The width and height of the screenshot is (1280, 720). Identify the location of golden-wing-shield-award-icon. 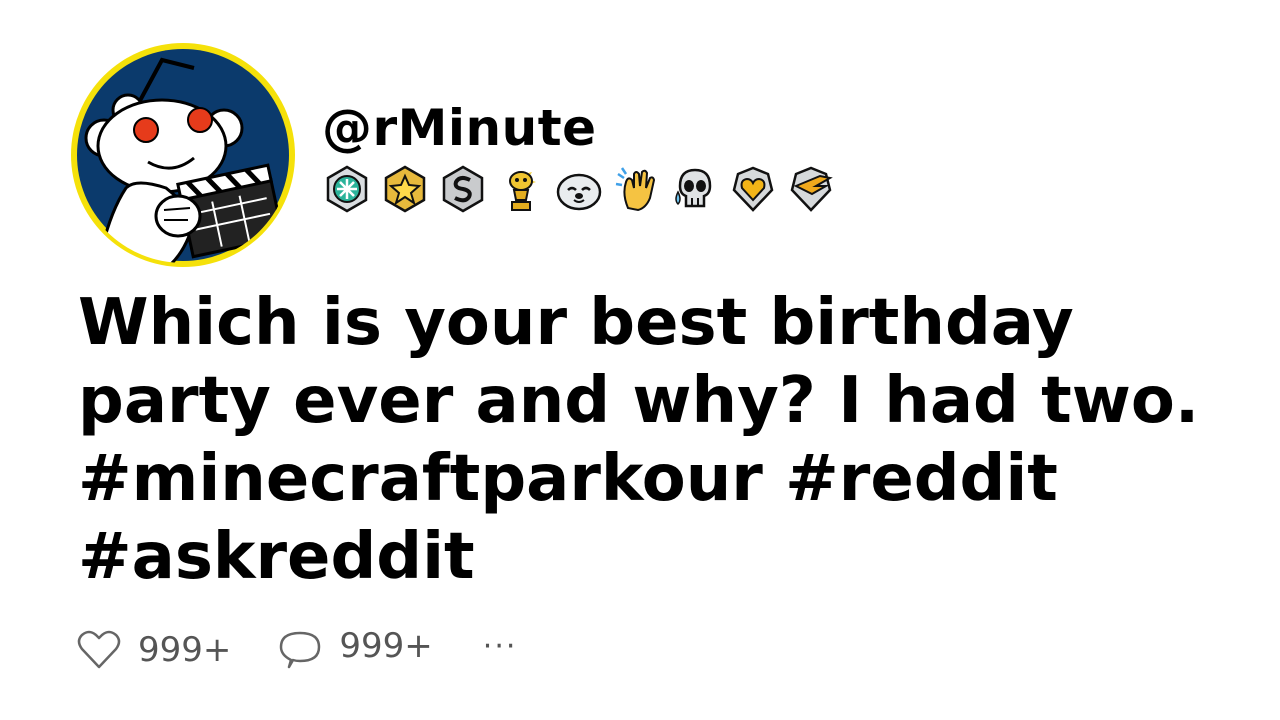
(811, 189).